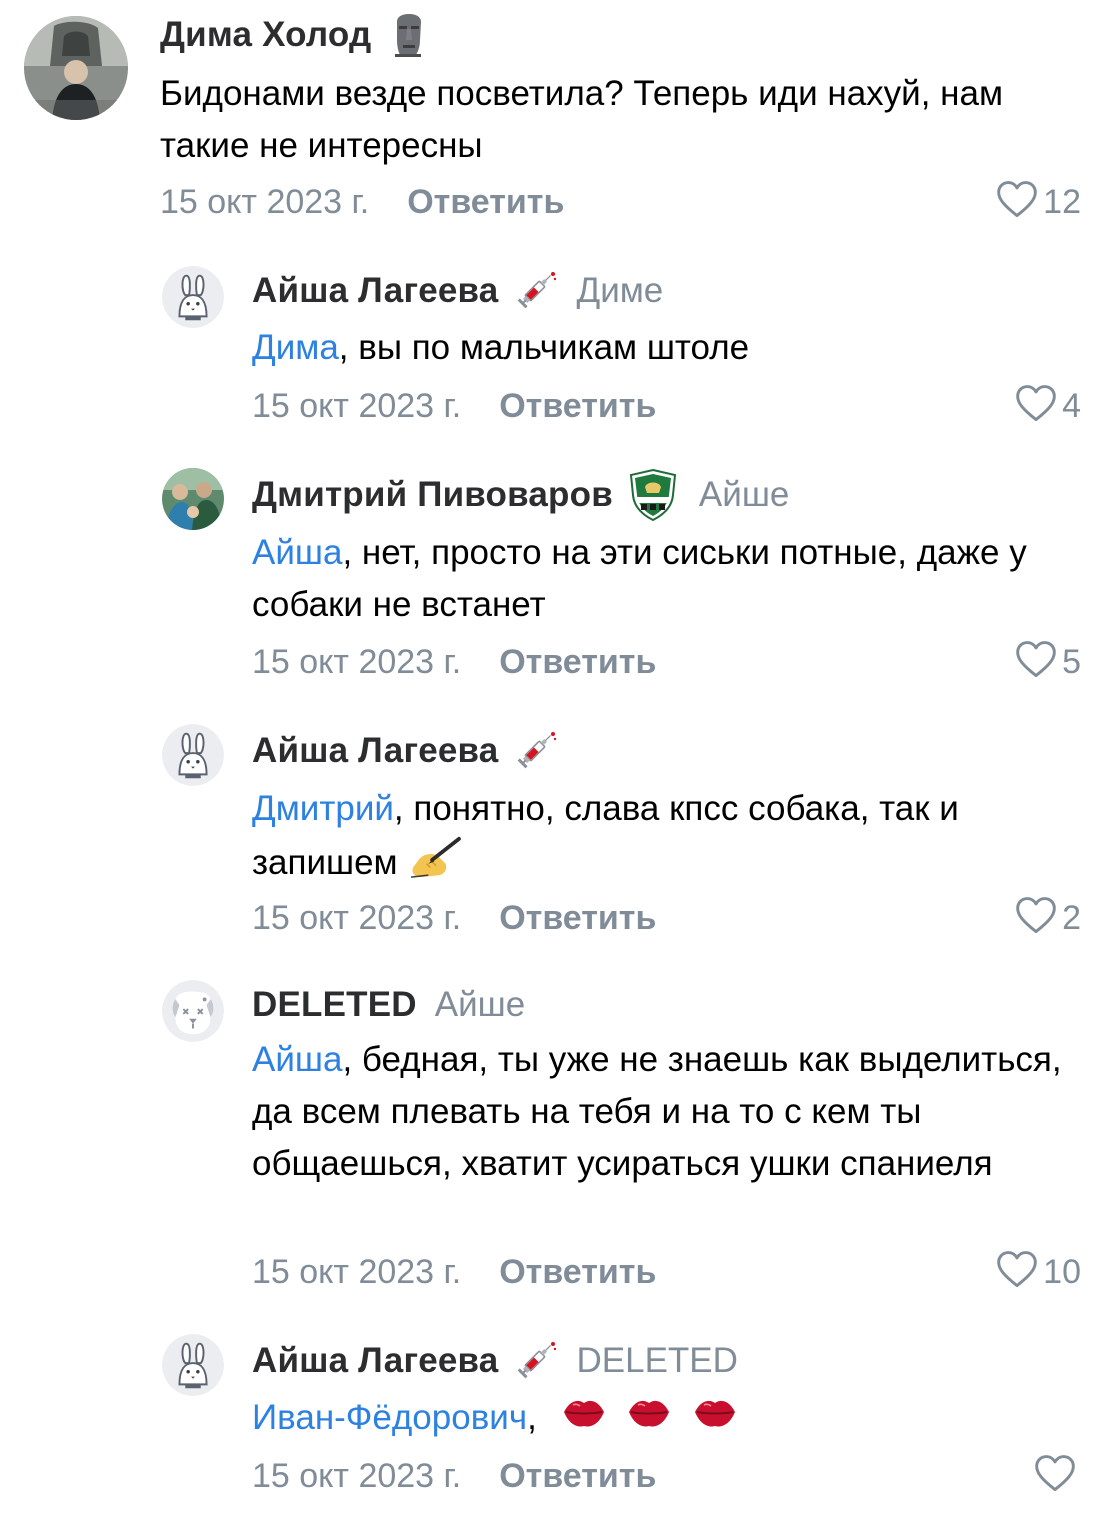  I want to click on comment-header: Айша Лагеева DELETED, so click(495, 1361).